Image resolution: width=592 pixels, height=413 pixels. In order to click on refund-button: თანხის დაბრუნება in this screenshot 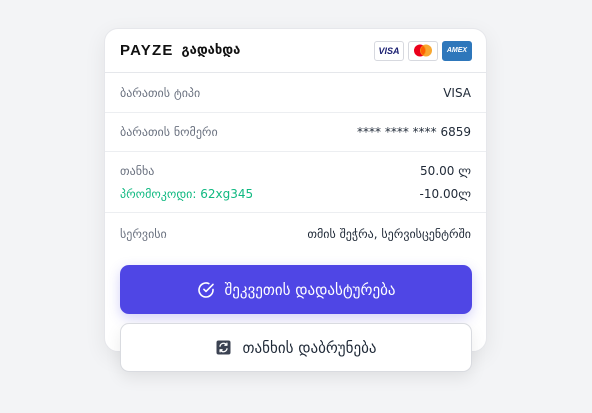, I will do `click(296, 347)`.